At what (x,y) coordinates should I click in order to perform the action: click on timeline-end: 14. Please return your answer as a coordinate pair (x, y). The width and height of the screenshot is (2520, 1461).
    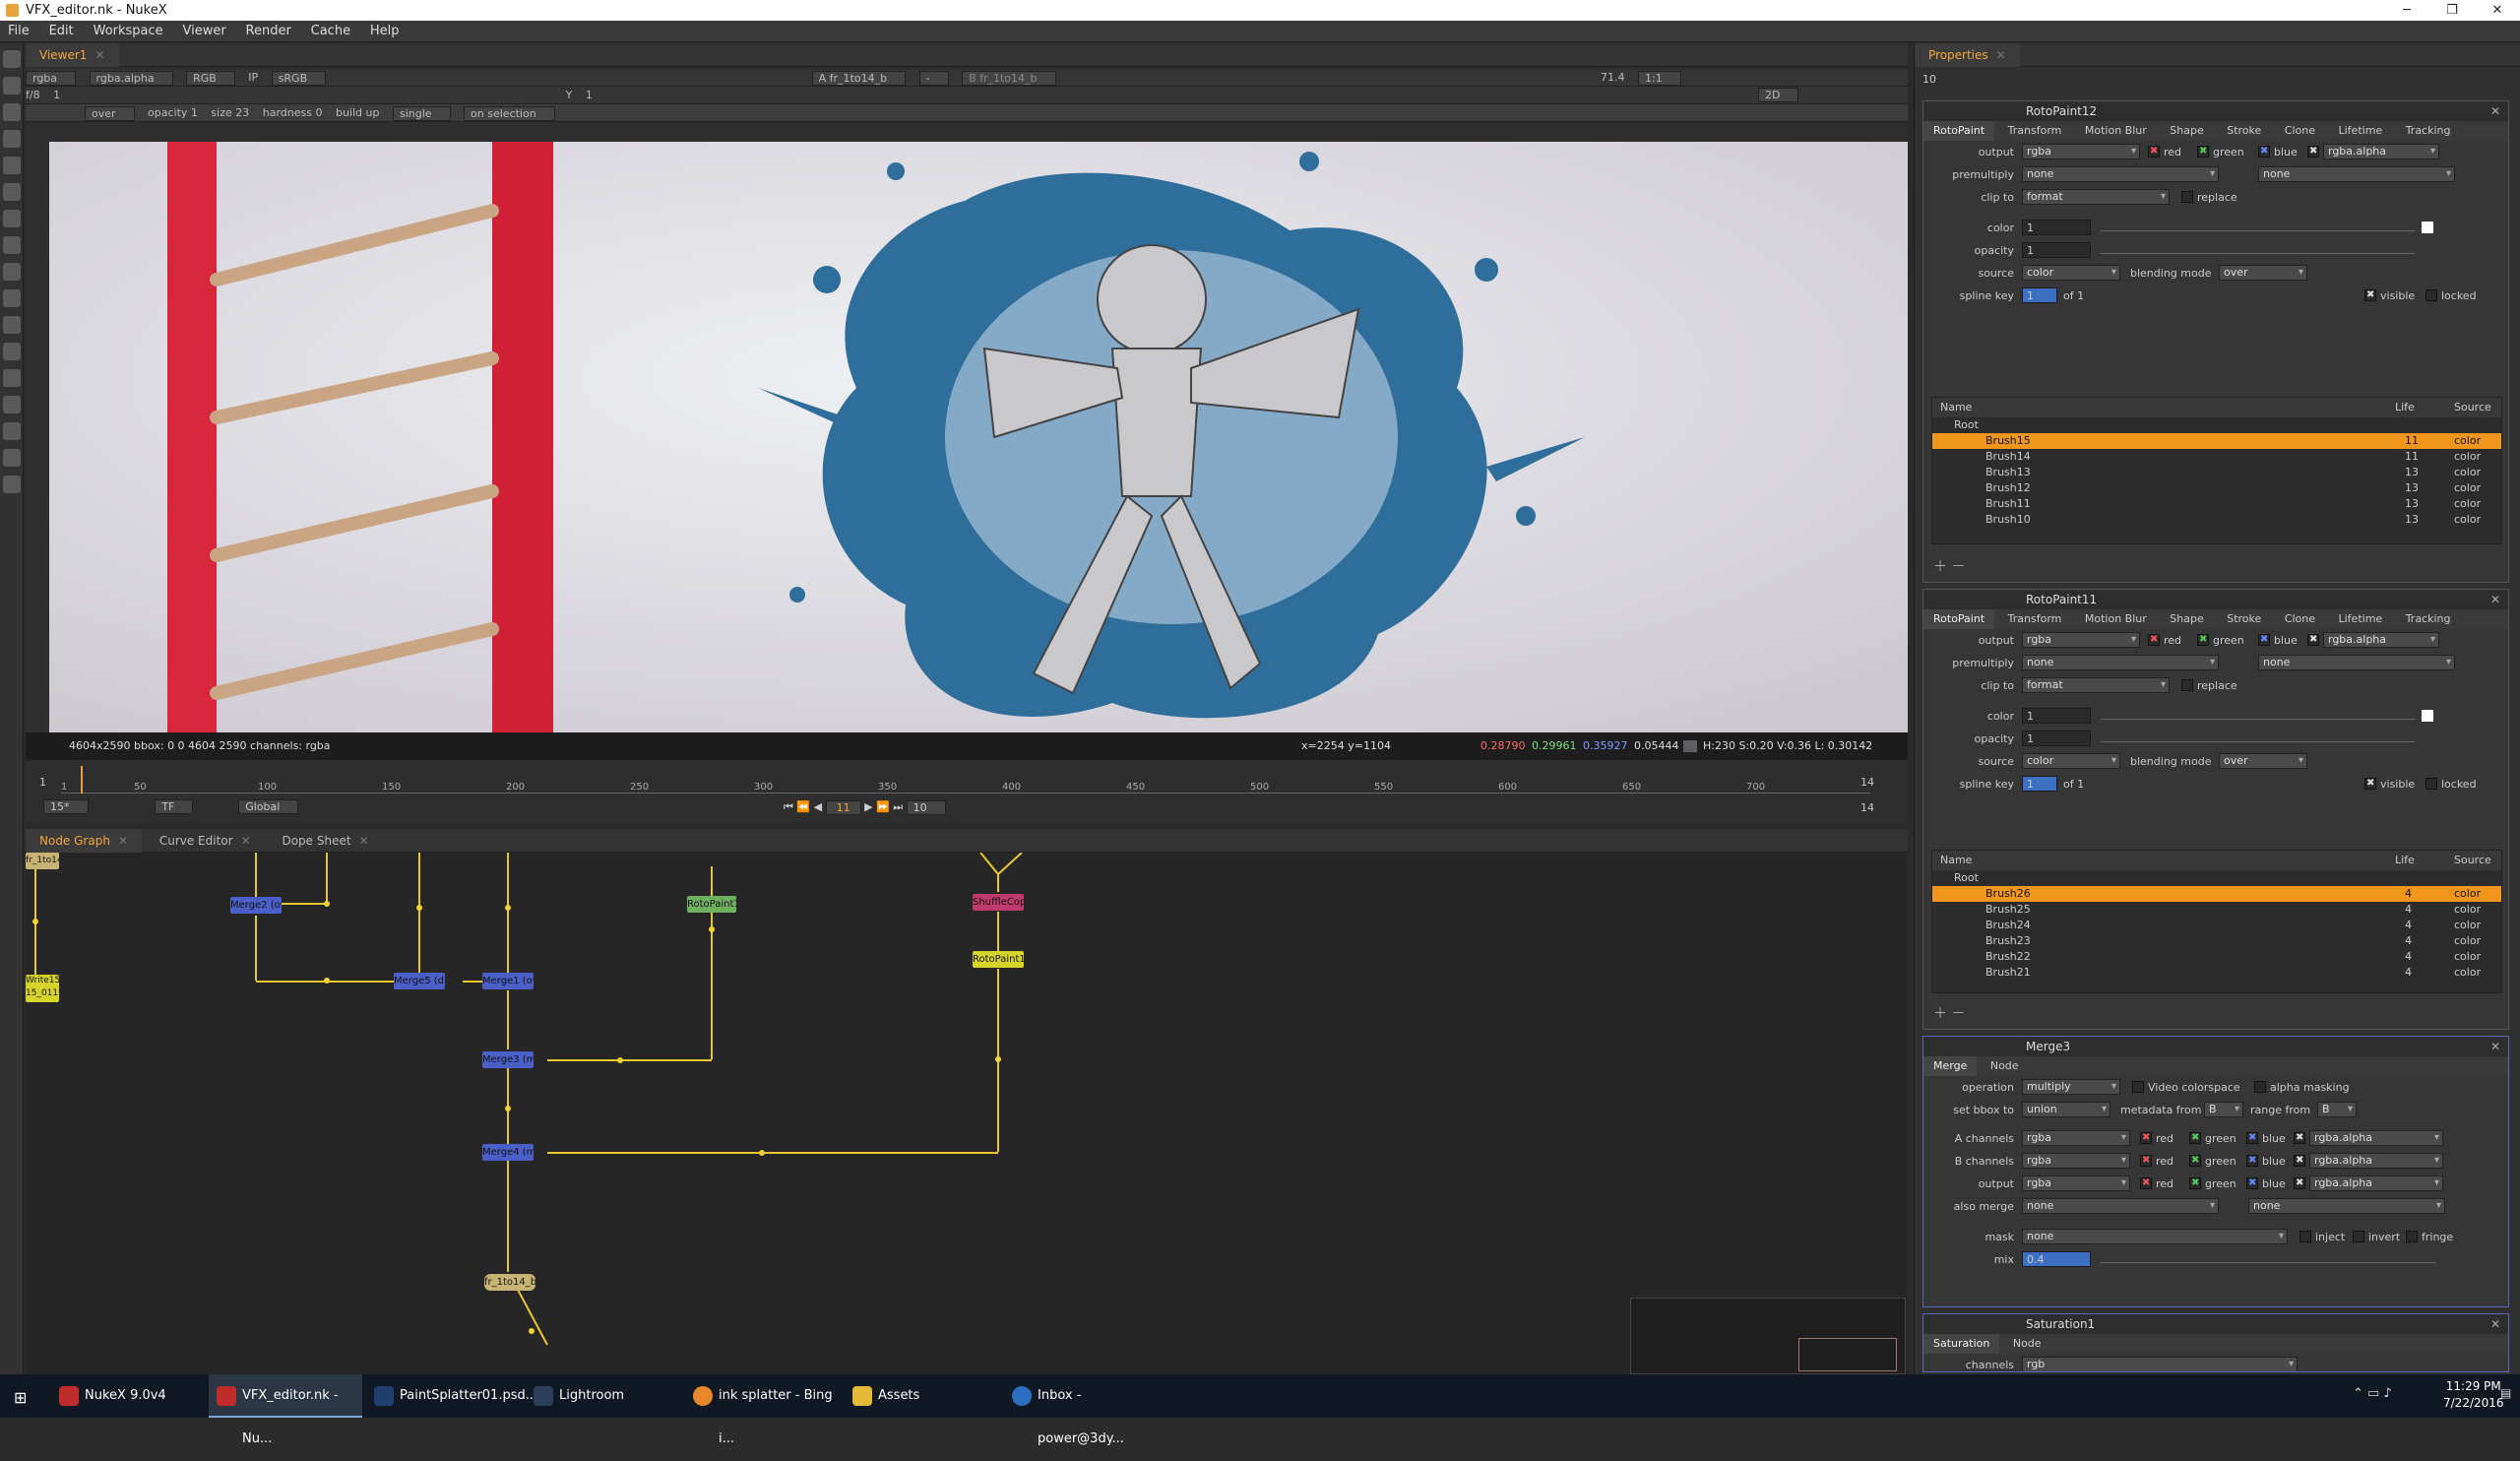
    Looking at the image, I should click on (1867, 782).